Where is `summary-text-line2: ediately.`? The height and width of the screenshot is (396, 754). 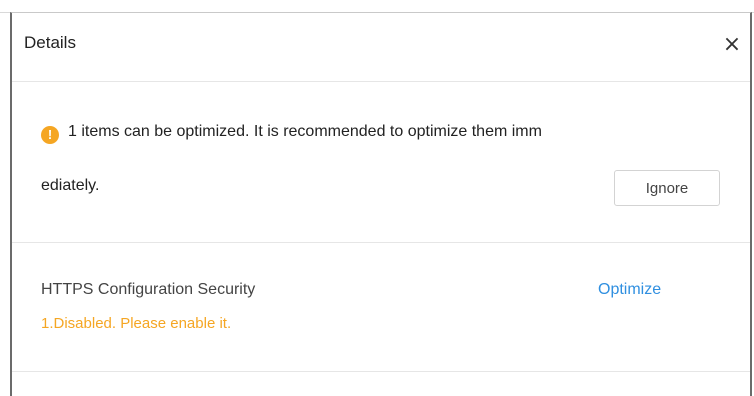 summary-text-line2: ediately. is located at coordinates (70, 185).